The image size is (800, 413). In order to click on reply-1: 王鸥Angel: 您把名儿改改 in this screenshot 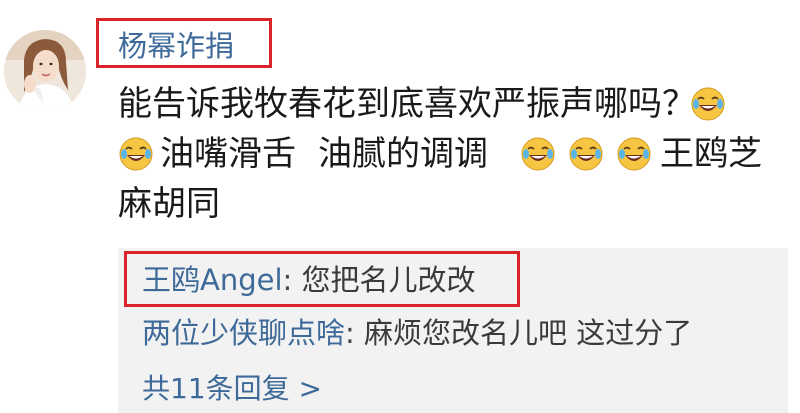, I will do `click(309, 280)`.